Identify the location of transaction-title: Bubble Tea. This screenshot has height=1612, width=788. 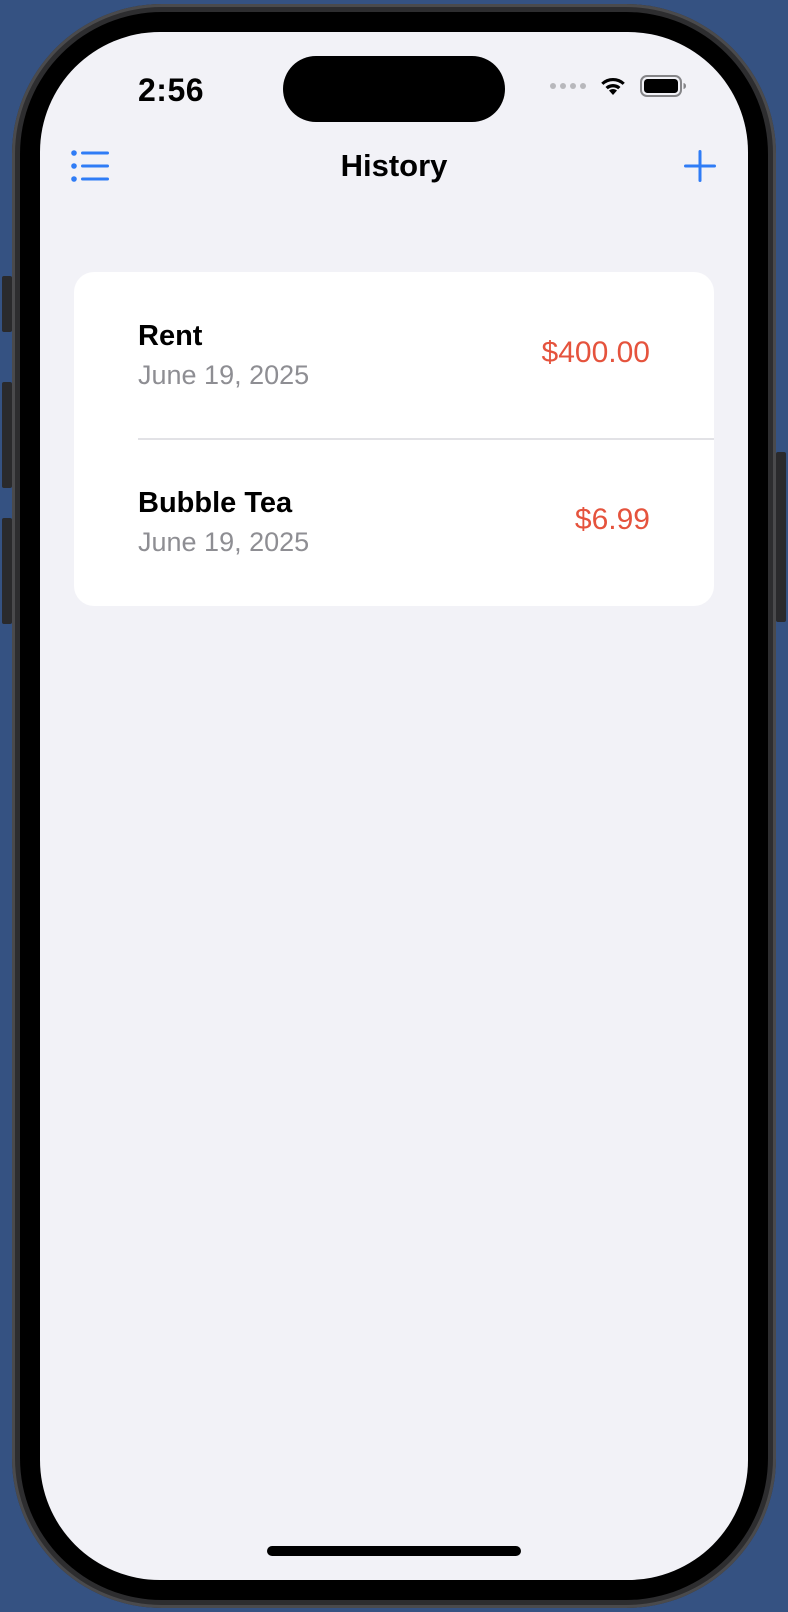
(215, 503).